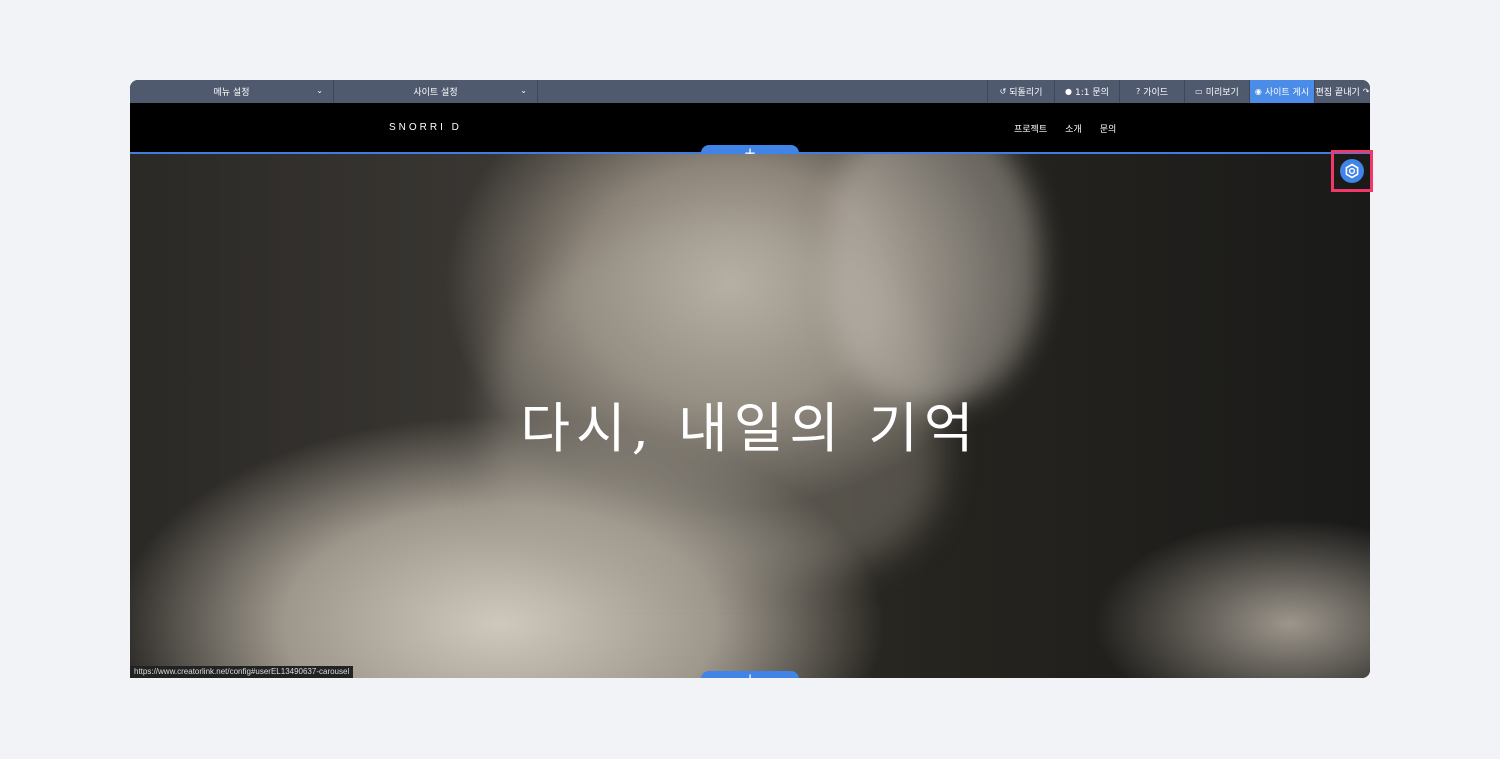  I want to click on guide-label: 가이드, so click(1156, 93).